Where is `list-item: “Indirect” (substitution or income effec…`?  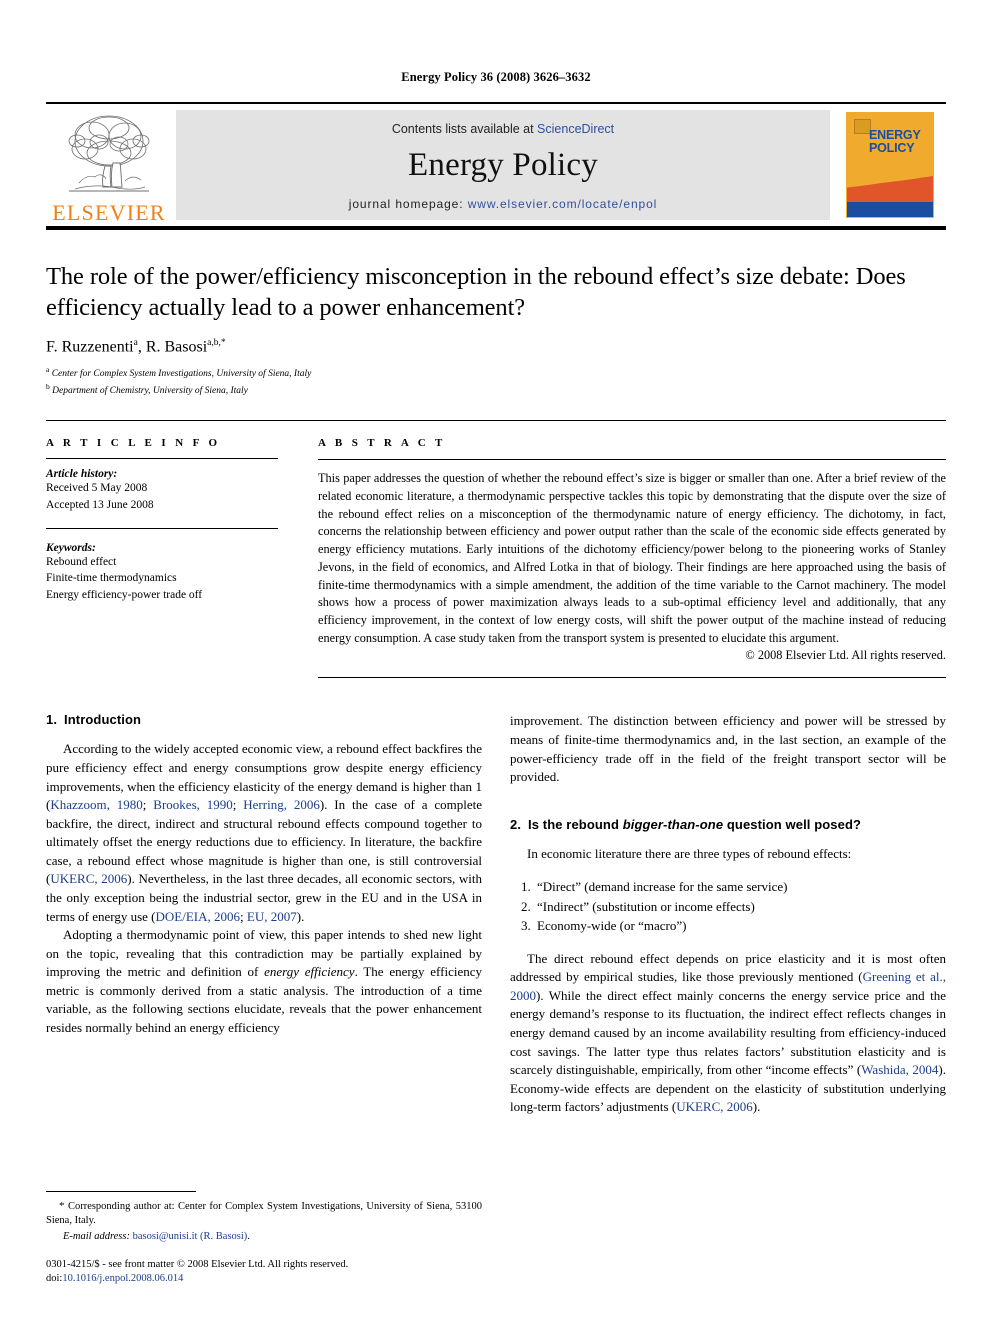
list-item: “Indirect” (substitution or income effec… is located at coordinates (740, 907).